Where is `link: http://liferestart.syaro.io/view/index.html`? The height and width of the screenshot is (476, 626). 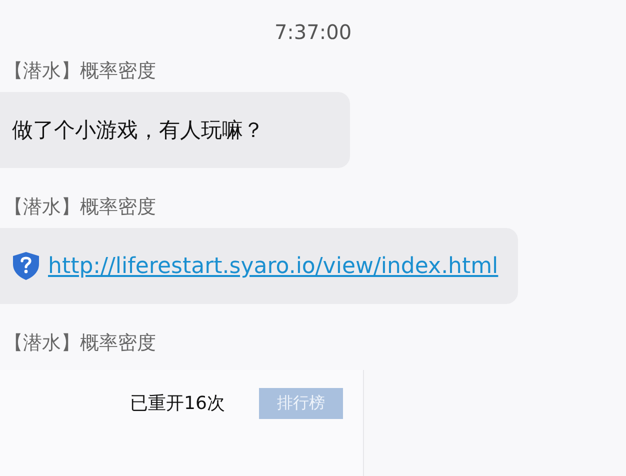 link: http://liferestart.syaro.io/view/index.html is located at coordinates (273, 266).